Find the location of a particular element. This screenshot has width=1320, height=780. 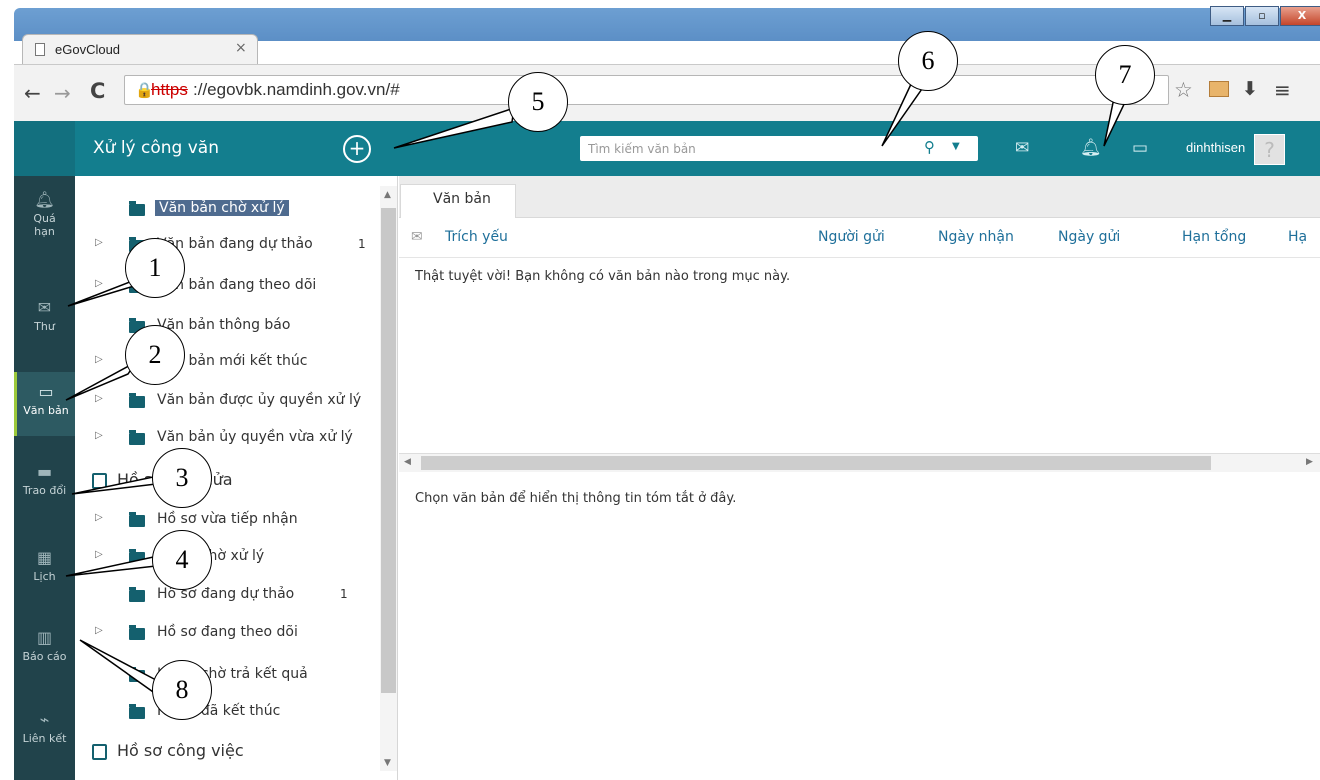

item-count: 1 is located at coordinates (362, 244).